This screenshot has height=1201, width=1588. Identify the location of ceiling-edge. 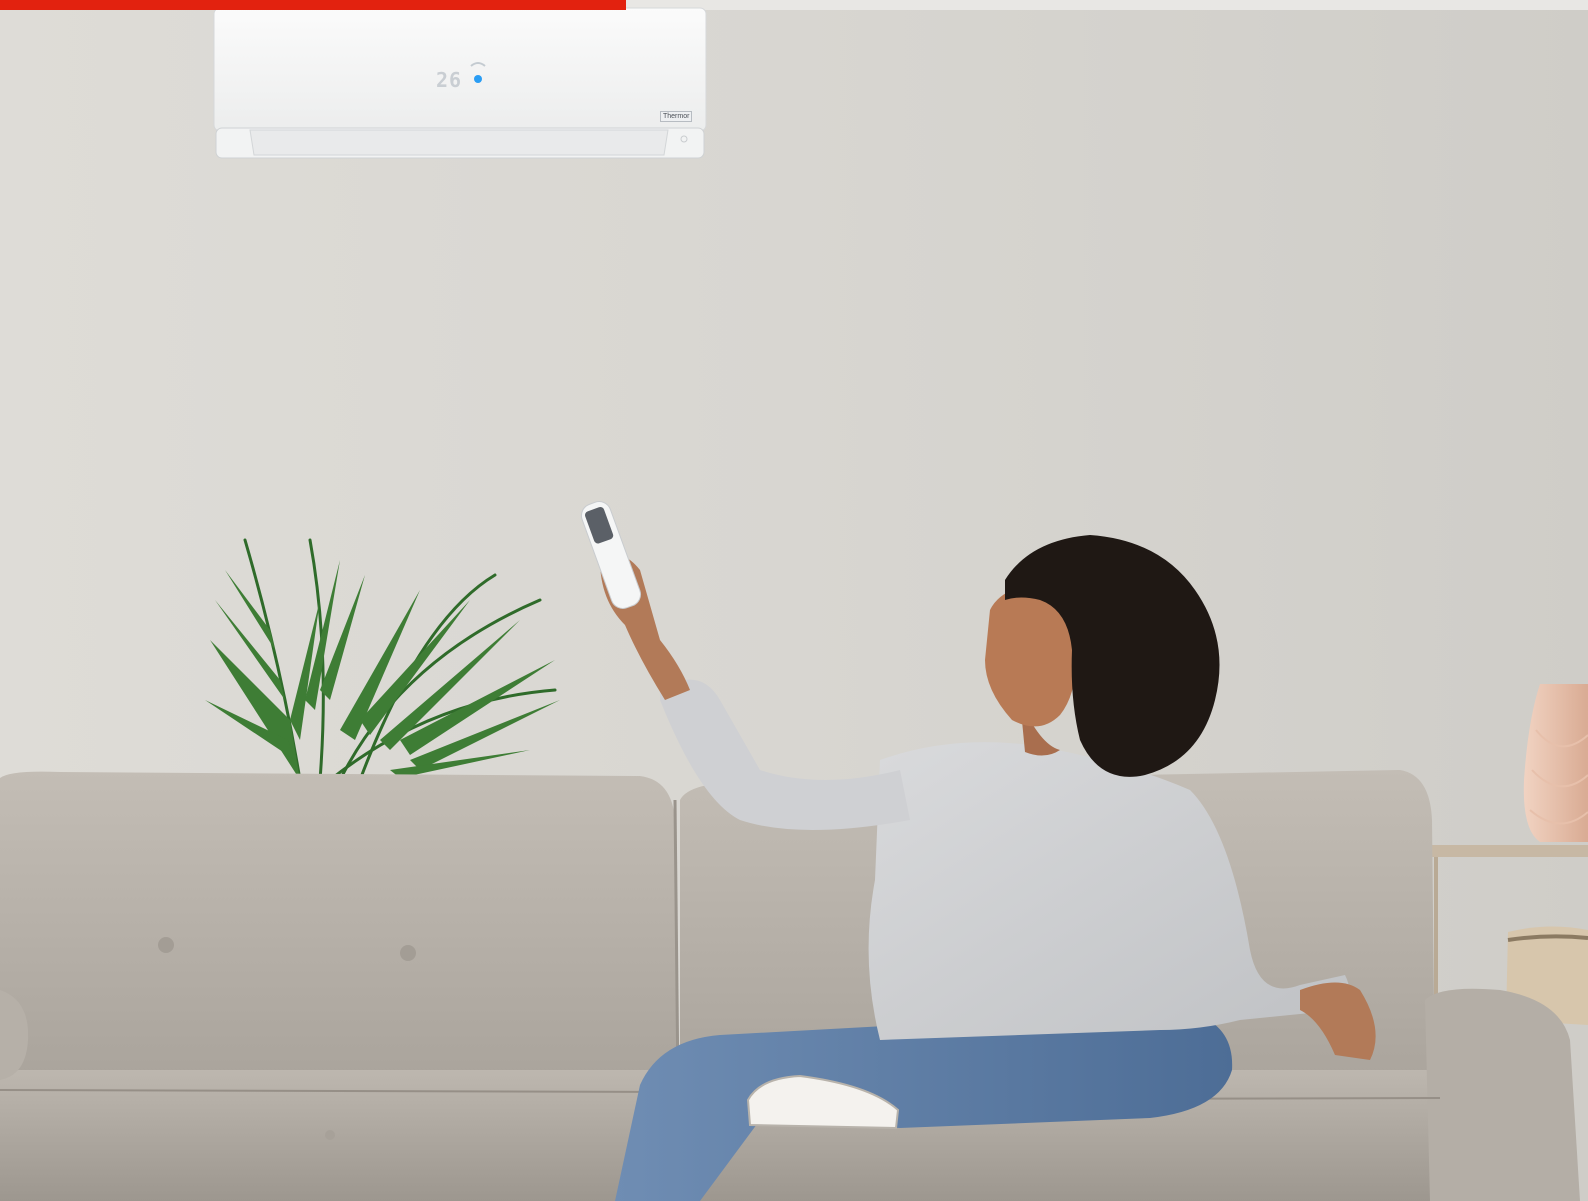
(1107, 5).